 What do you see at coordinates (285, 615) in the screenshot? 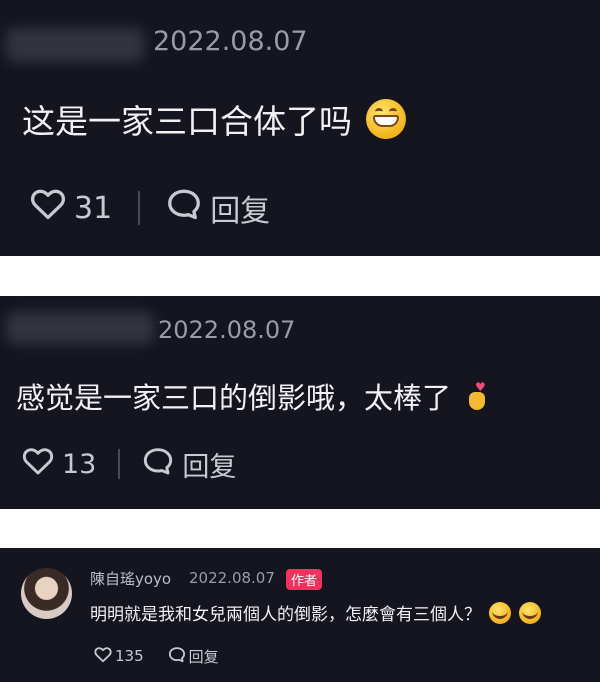
I see `comment-text: 明明就是我和女兒兩個人的倒影，怎麼會有三個人？` at bounding box center [285, 615].